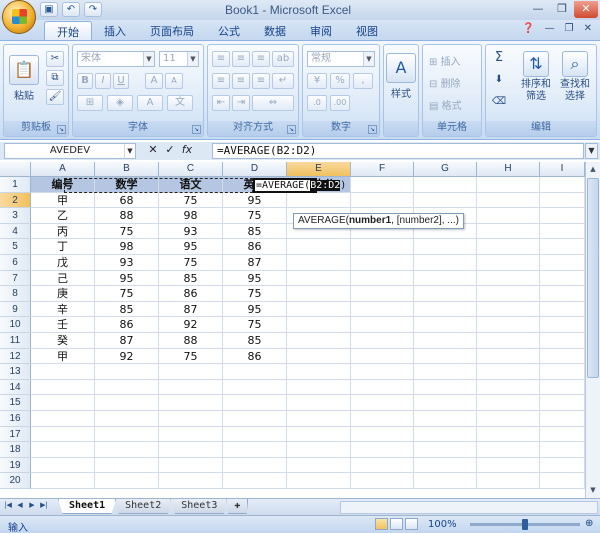 The height and width of the screenshot is (533, 600). What do you see at coordinates (445, 104) in the screenshot?
I see `format-cells-button: ▤ 格式` at bounding box center [445, 104].